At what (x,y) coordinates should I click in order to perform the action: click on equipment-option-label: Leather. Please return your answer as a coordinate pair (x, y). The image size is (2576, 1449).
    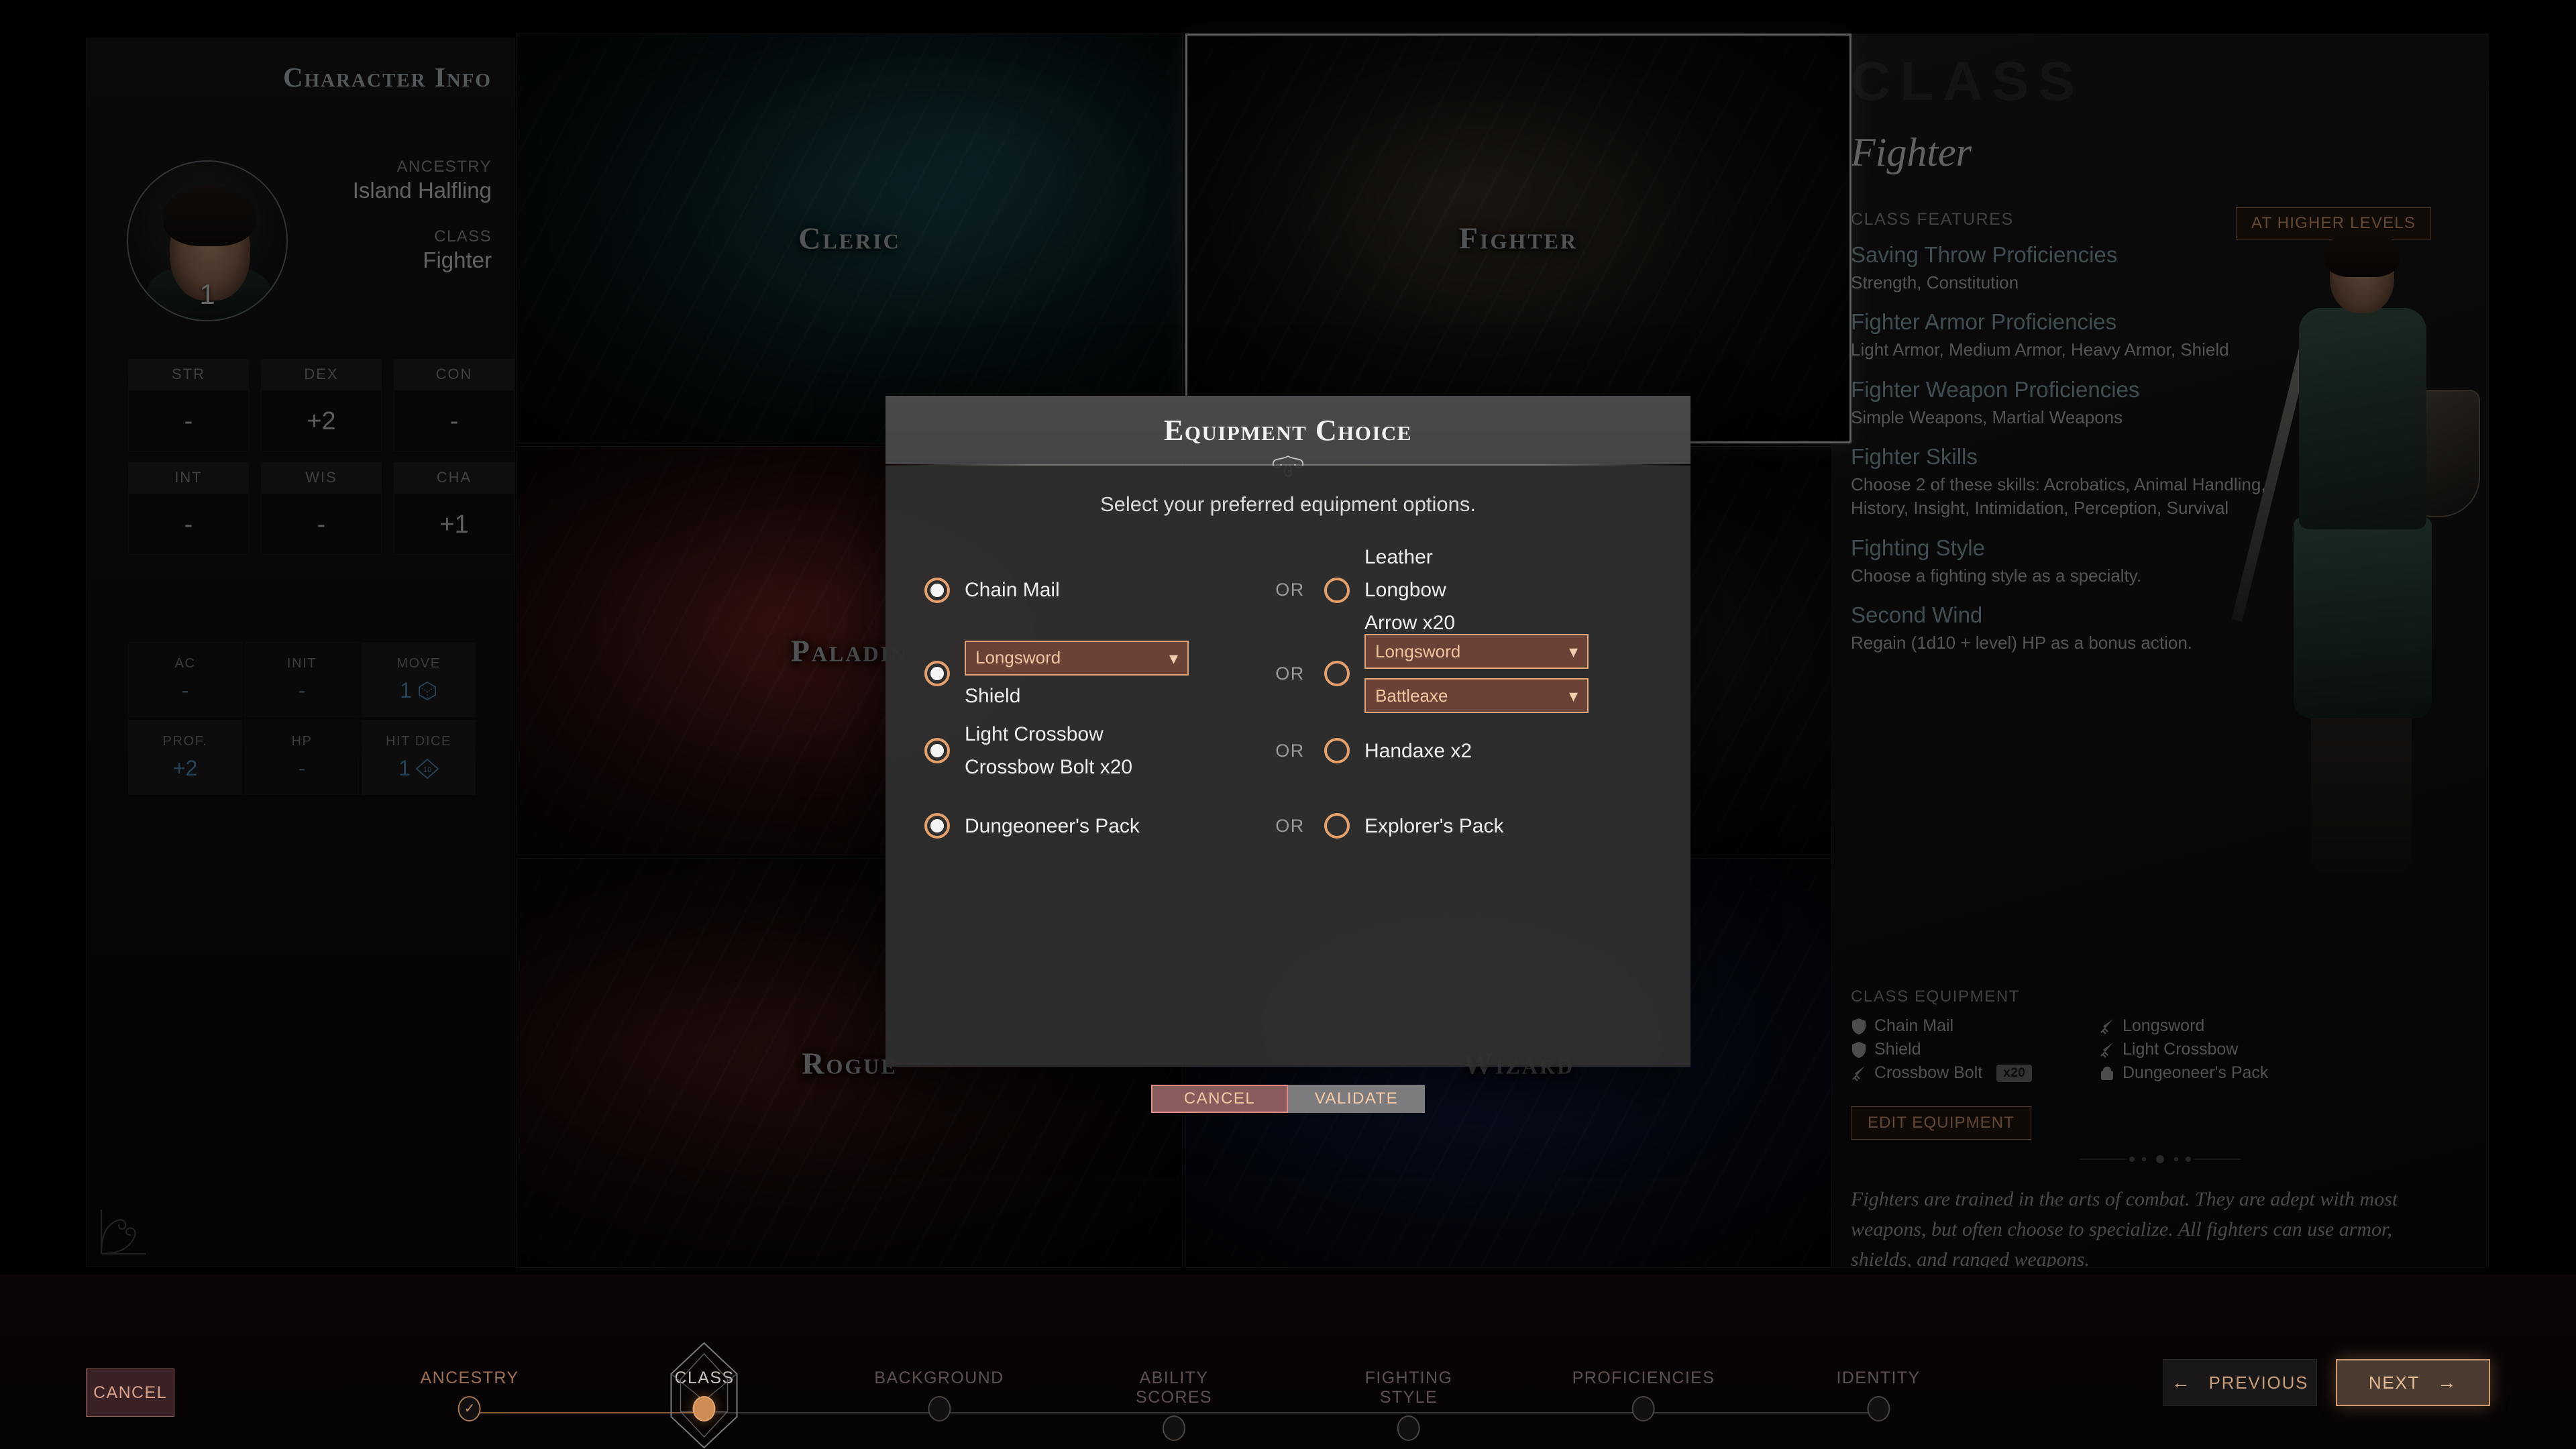
    Looking at the image, I should click on (1398, 557).